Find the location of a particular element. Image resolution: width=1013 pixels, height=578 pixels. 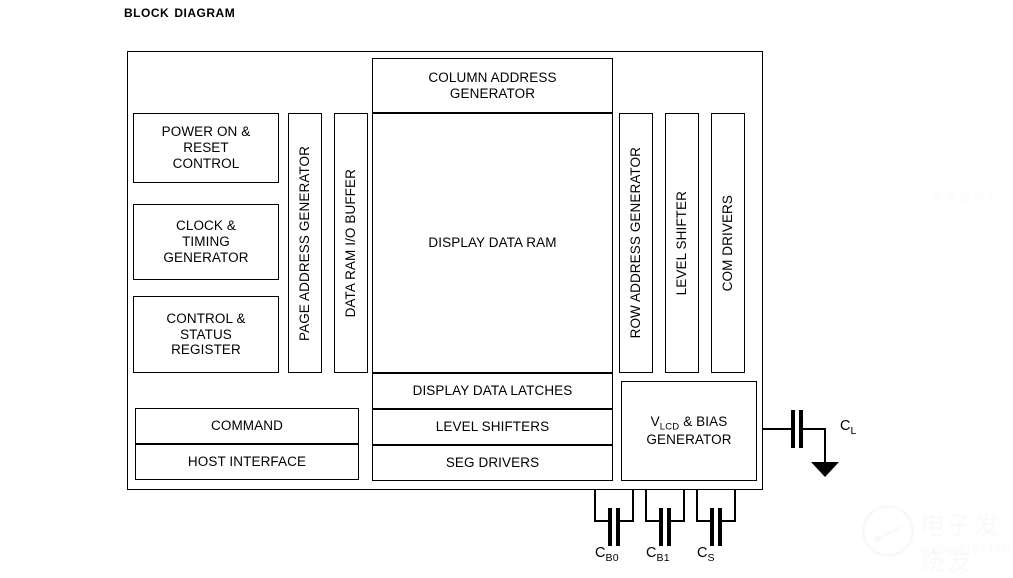

watermark-logo-icon is located at coordinates (888, 531).